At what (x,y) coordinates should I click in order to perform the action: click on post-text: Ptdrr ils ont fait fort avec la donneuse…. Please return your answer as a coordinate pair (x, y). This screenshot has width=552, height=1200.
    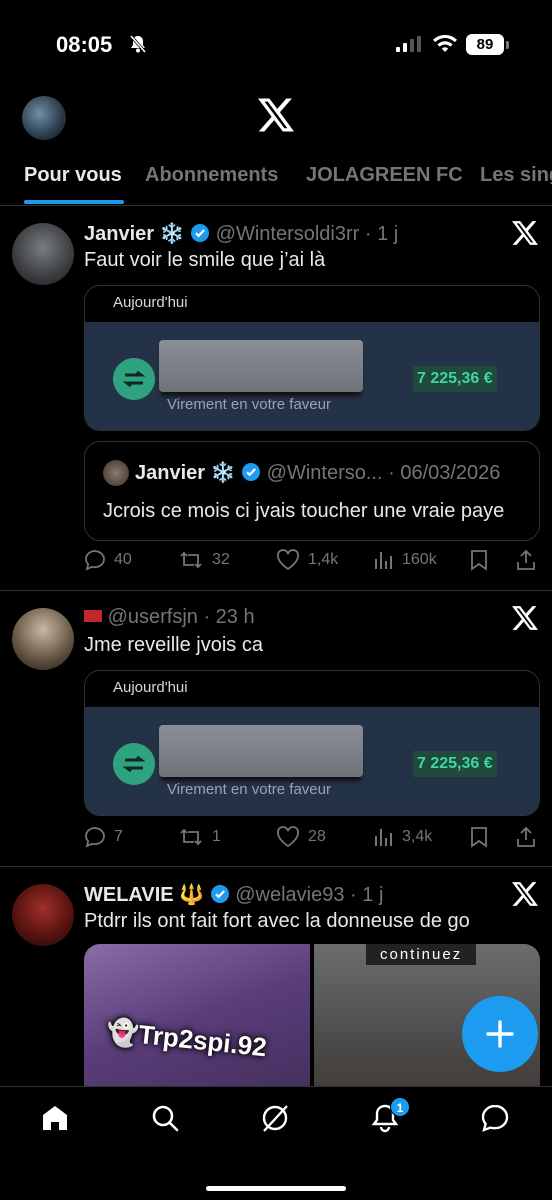
    Looking at the image, I should click on (277, 921).